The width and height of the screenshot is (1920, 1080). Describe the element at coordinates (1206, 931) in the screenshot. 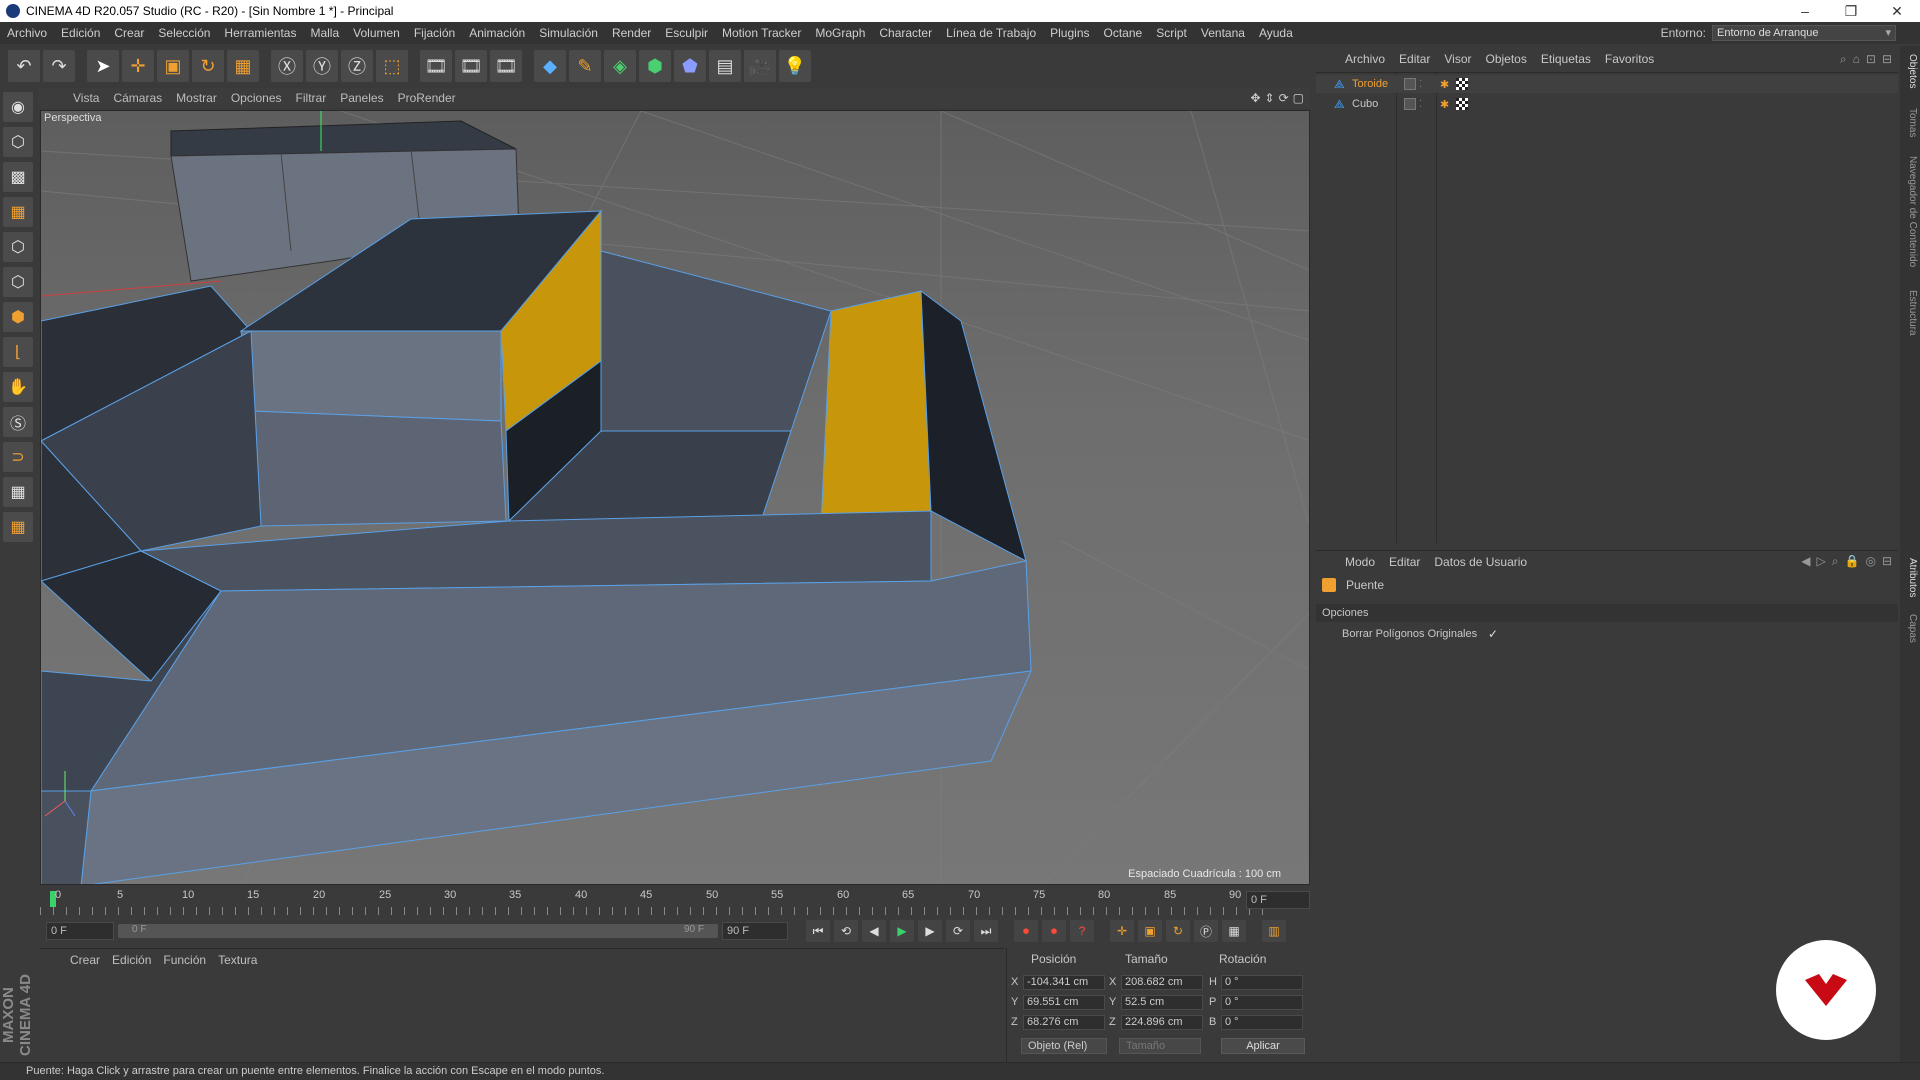

I see `record-parameter-icon: Ⓟ` at that location.